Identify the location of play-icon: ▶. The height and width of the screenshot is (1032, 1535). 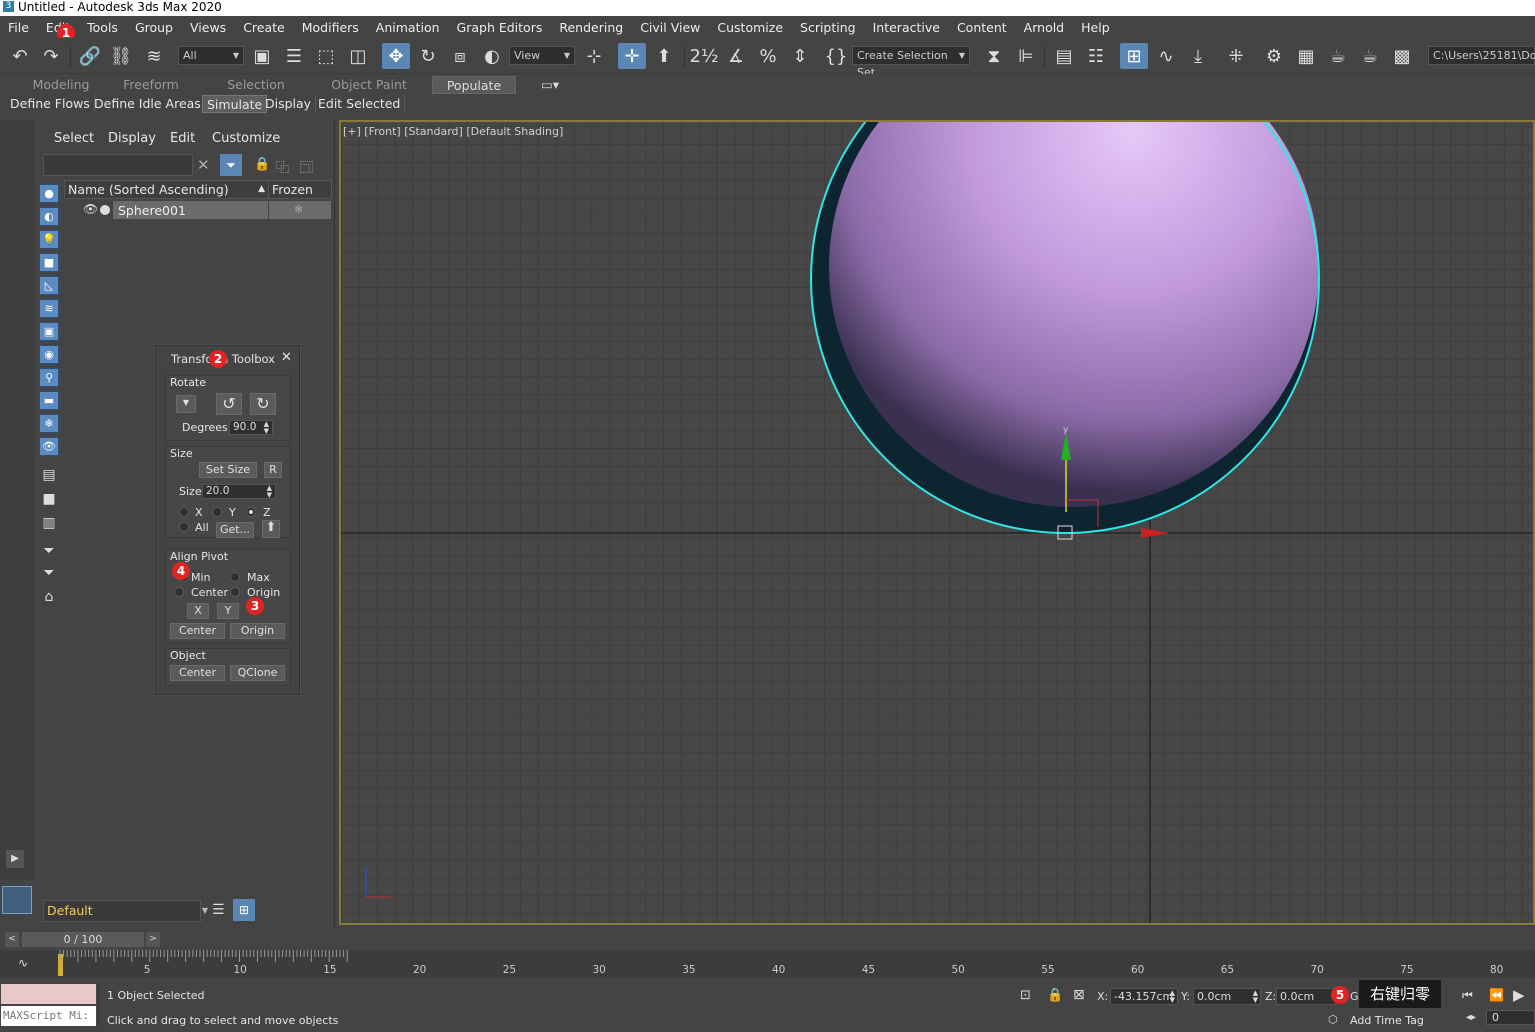
(1519, 995).